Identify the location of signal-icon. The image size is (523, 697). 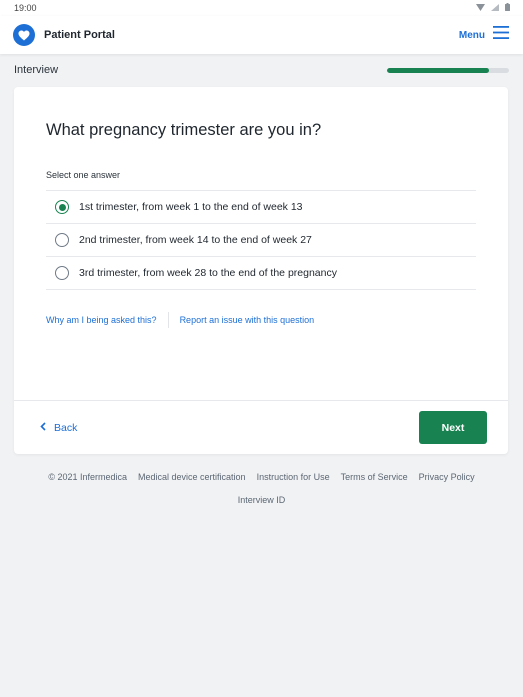
(495, 8).